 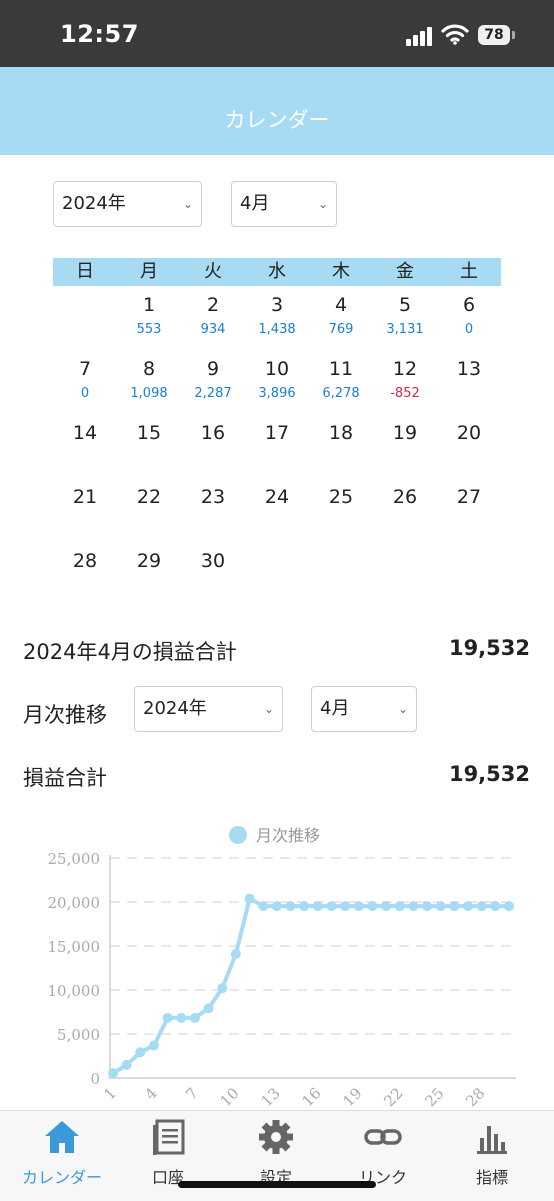 I want to click on calendar-day-number: 12, so click(x=405, y=369).